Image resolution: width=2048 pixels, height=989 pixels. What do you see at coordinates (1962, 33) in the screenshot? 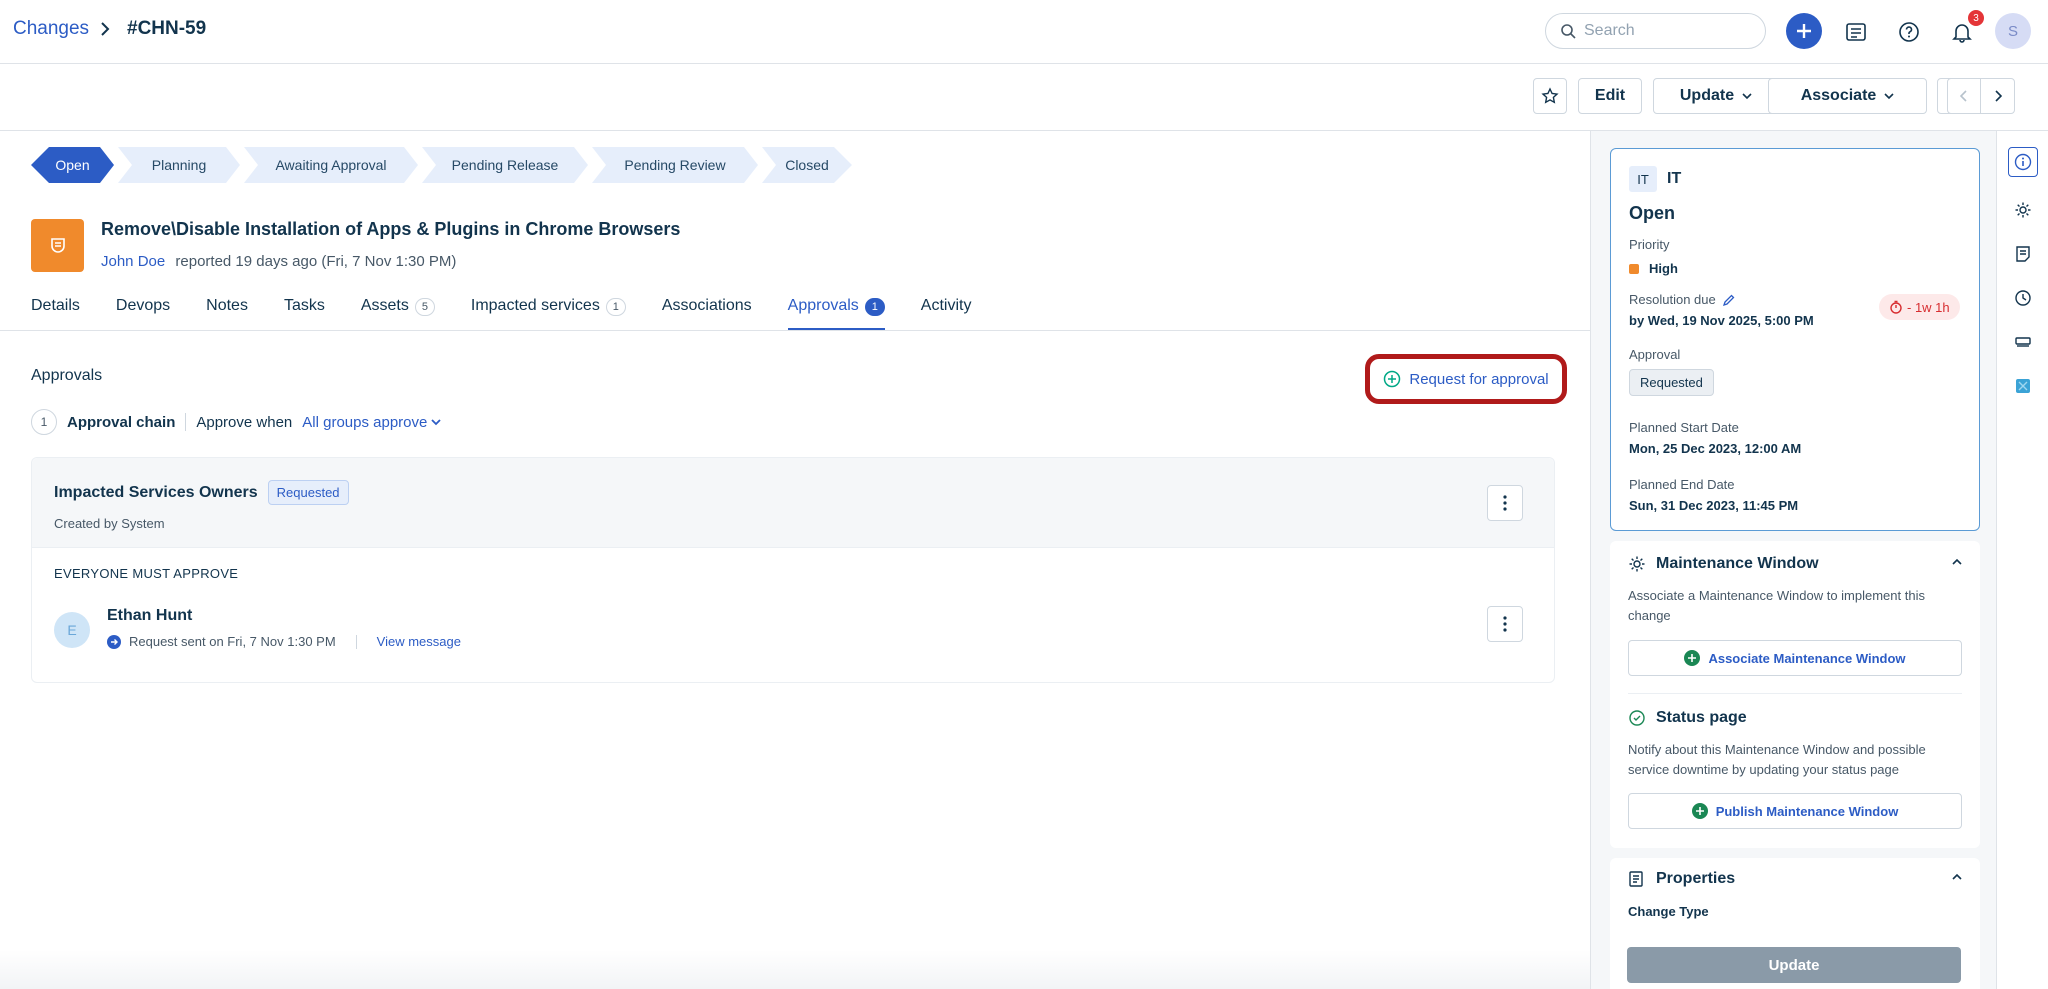
I see `bell-icon` at bounding box center [1962, 33].